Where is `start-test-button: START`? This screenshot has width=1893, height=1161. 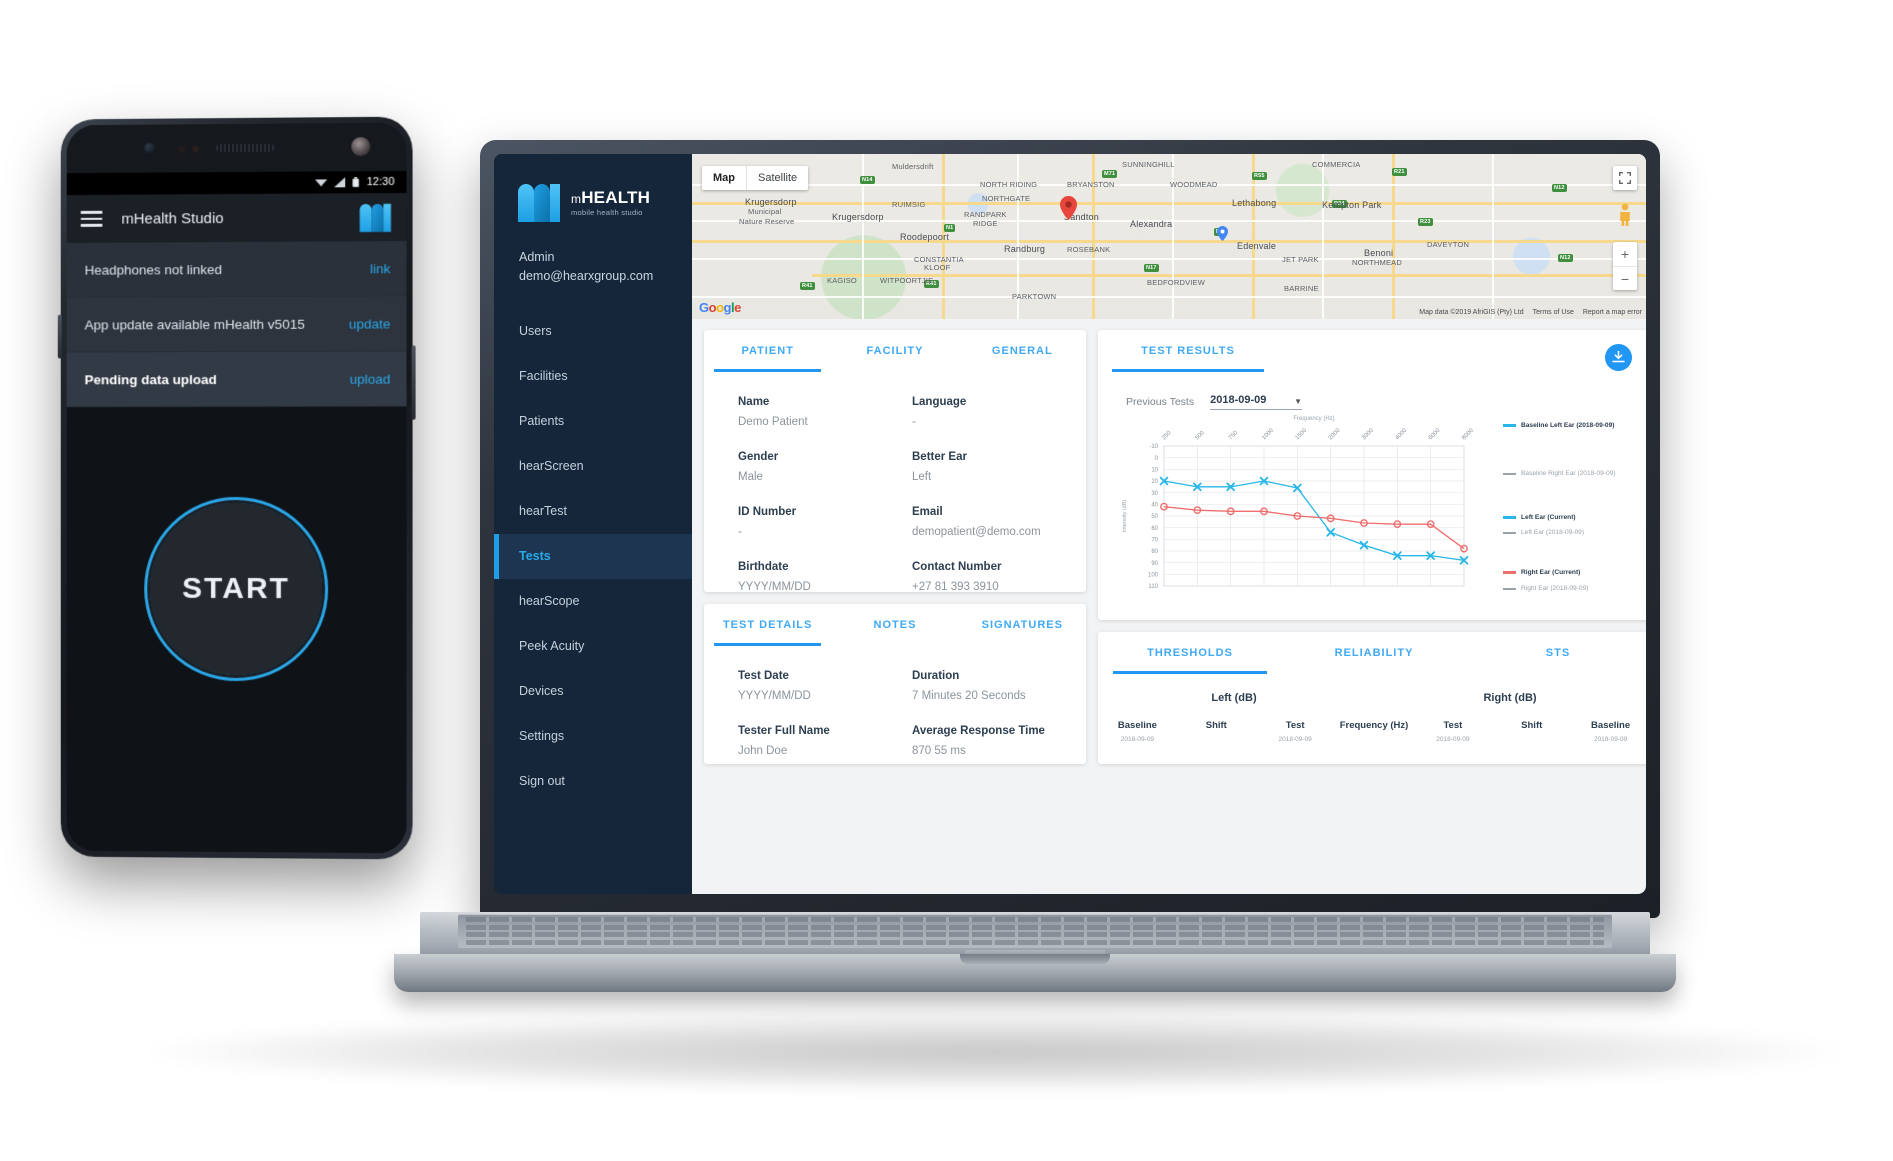
start-test-button: START is located at coordinates (236, 589).